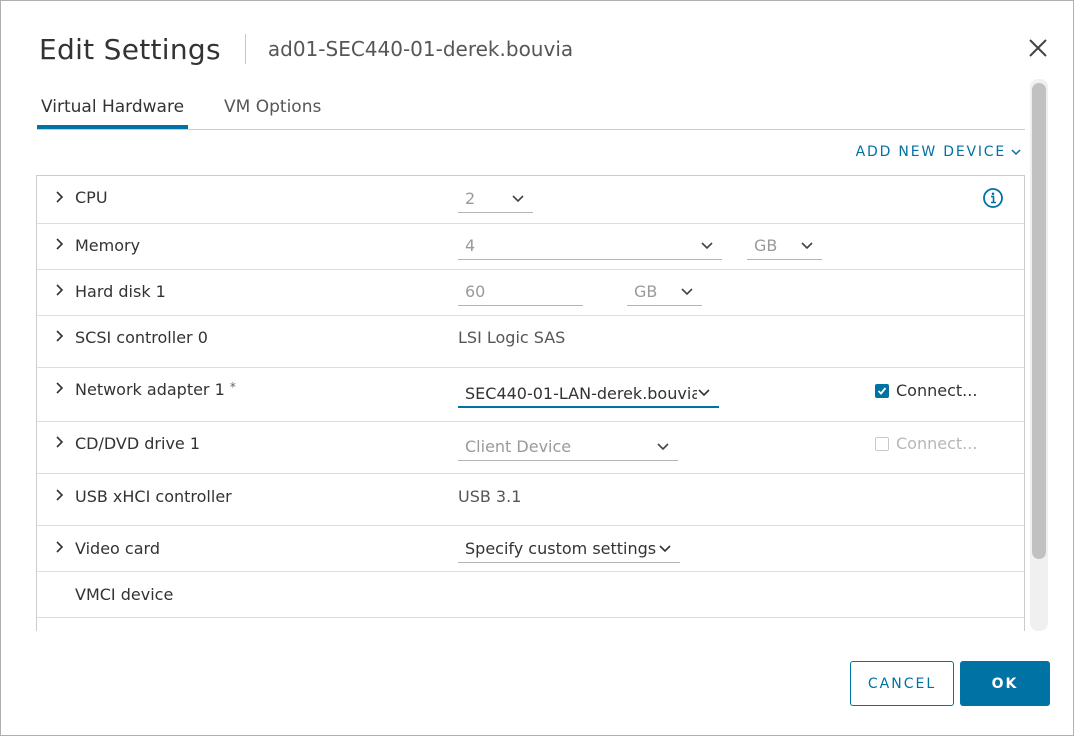 The width and height of the screenshot is (1074, 736). I want to click on row-cpu: CPU 2, so click(530, 200).